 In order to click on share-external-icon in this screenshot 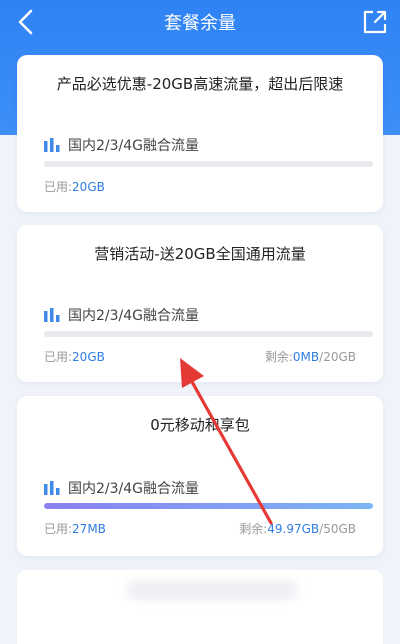, I will do `click(375, 22)`.